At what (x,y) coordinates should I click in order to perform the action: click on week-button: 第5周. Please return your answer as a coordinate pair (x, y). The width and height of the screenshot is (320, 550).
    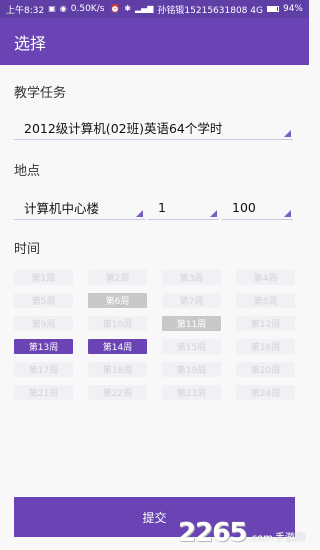
    Looking at the image, I should click on (43, 300).